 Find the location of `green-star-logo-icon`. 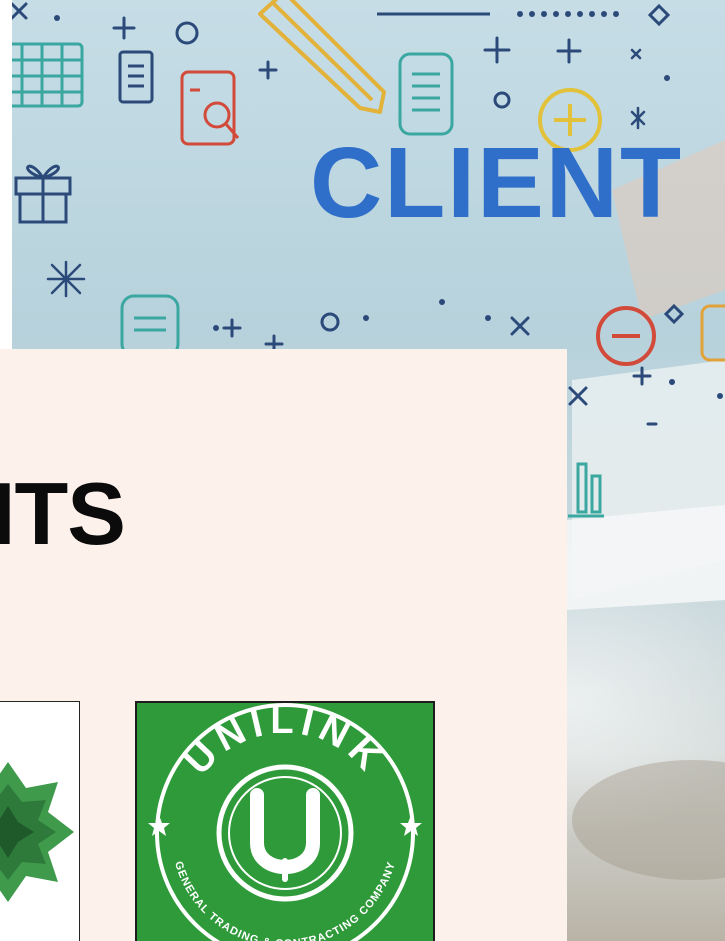

green-star-logo-icon is located at coordinates (37, 832).